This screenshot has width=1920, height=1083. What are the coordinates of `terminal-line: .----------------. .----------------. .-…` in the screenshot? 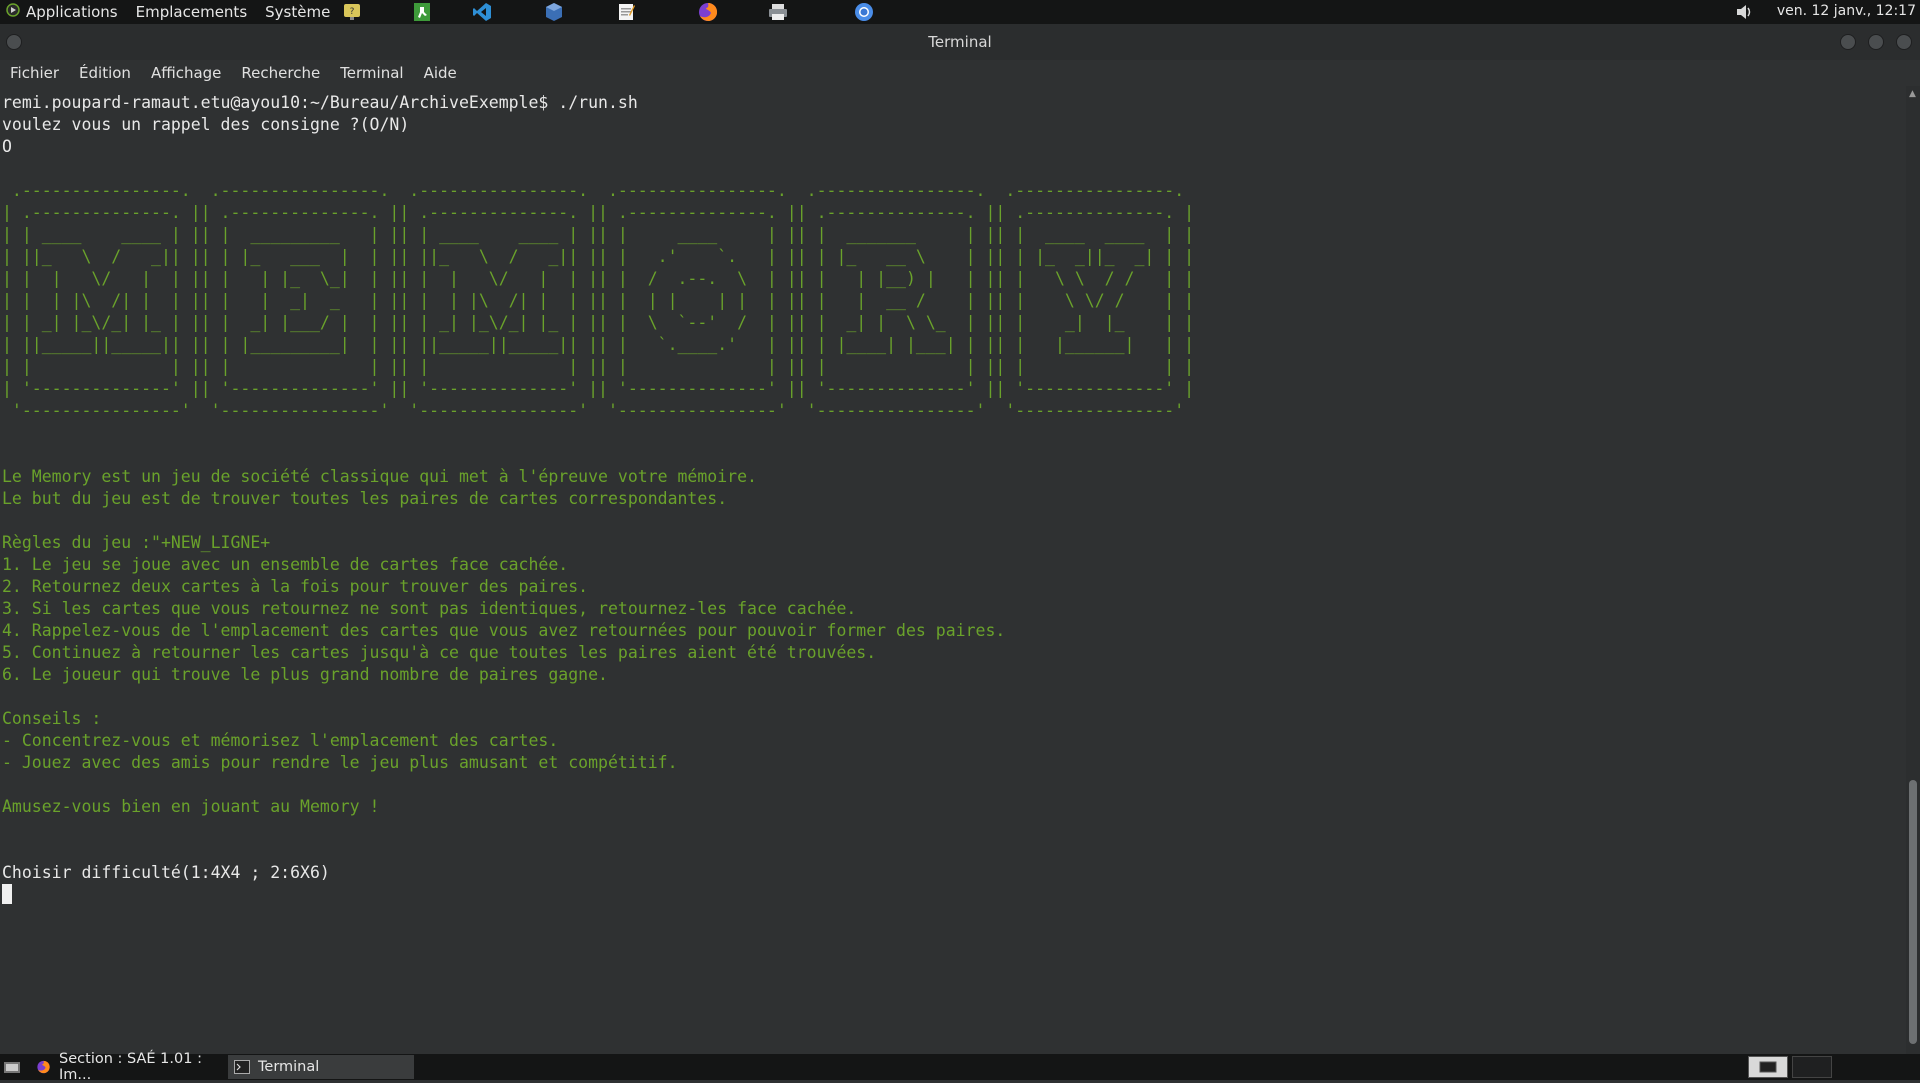 It's located at (598, 190).